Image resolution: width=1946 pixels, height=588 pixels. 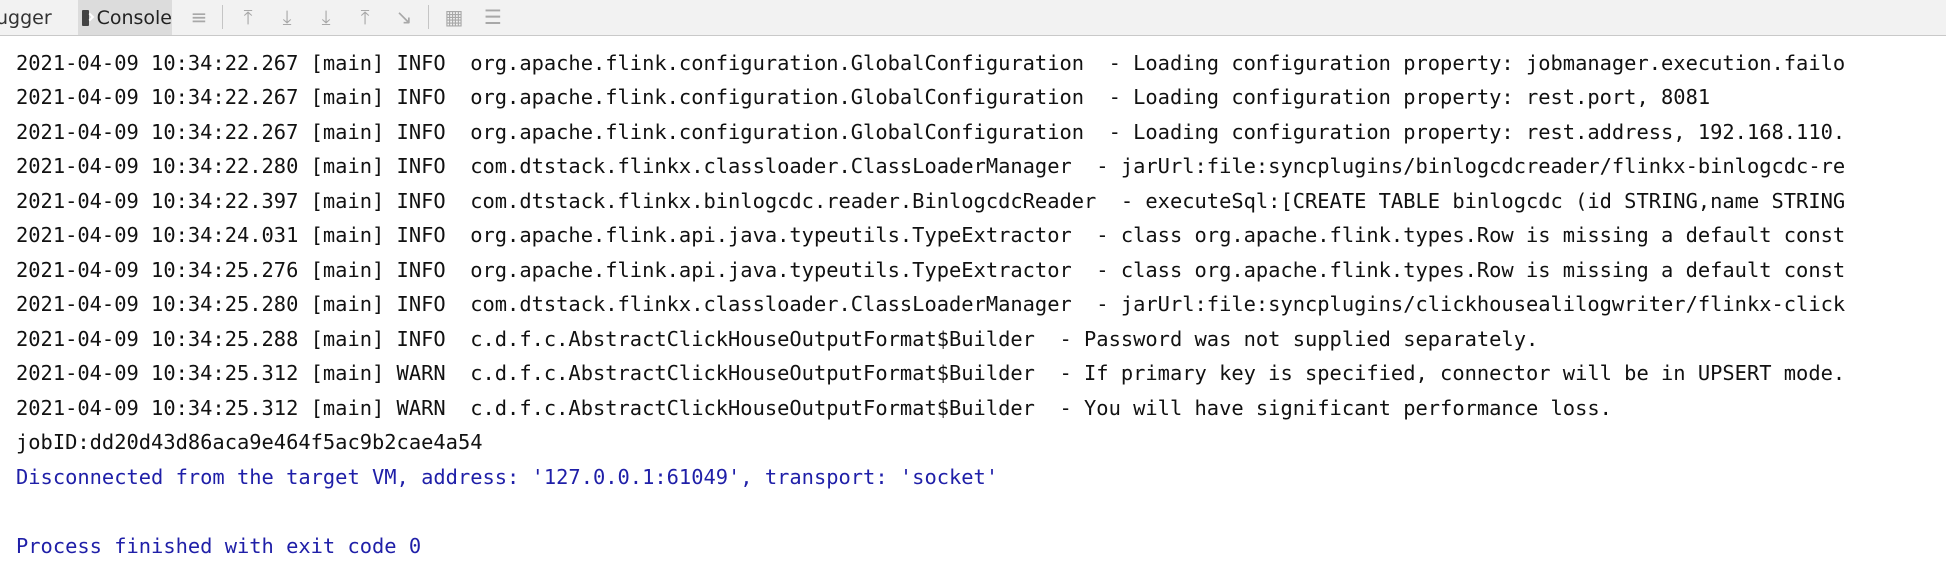 I want to click on tab-debugger: ugger, so click(x=26, y=17).